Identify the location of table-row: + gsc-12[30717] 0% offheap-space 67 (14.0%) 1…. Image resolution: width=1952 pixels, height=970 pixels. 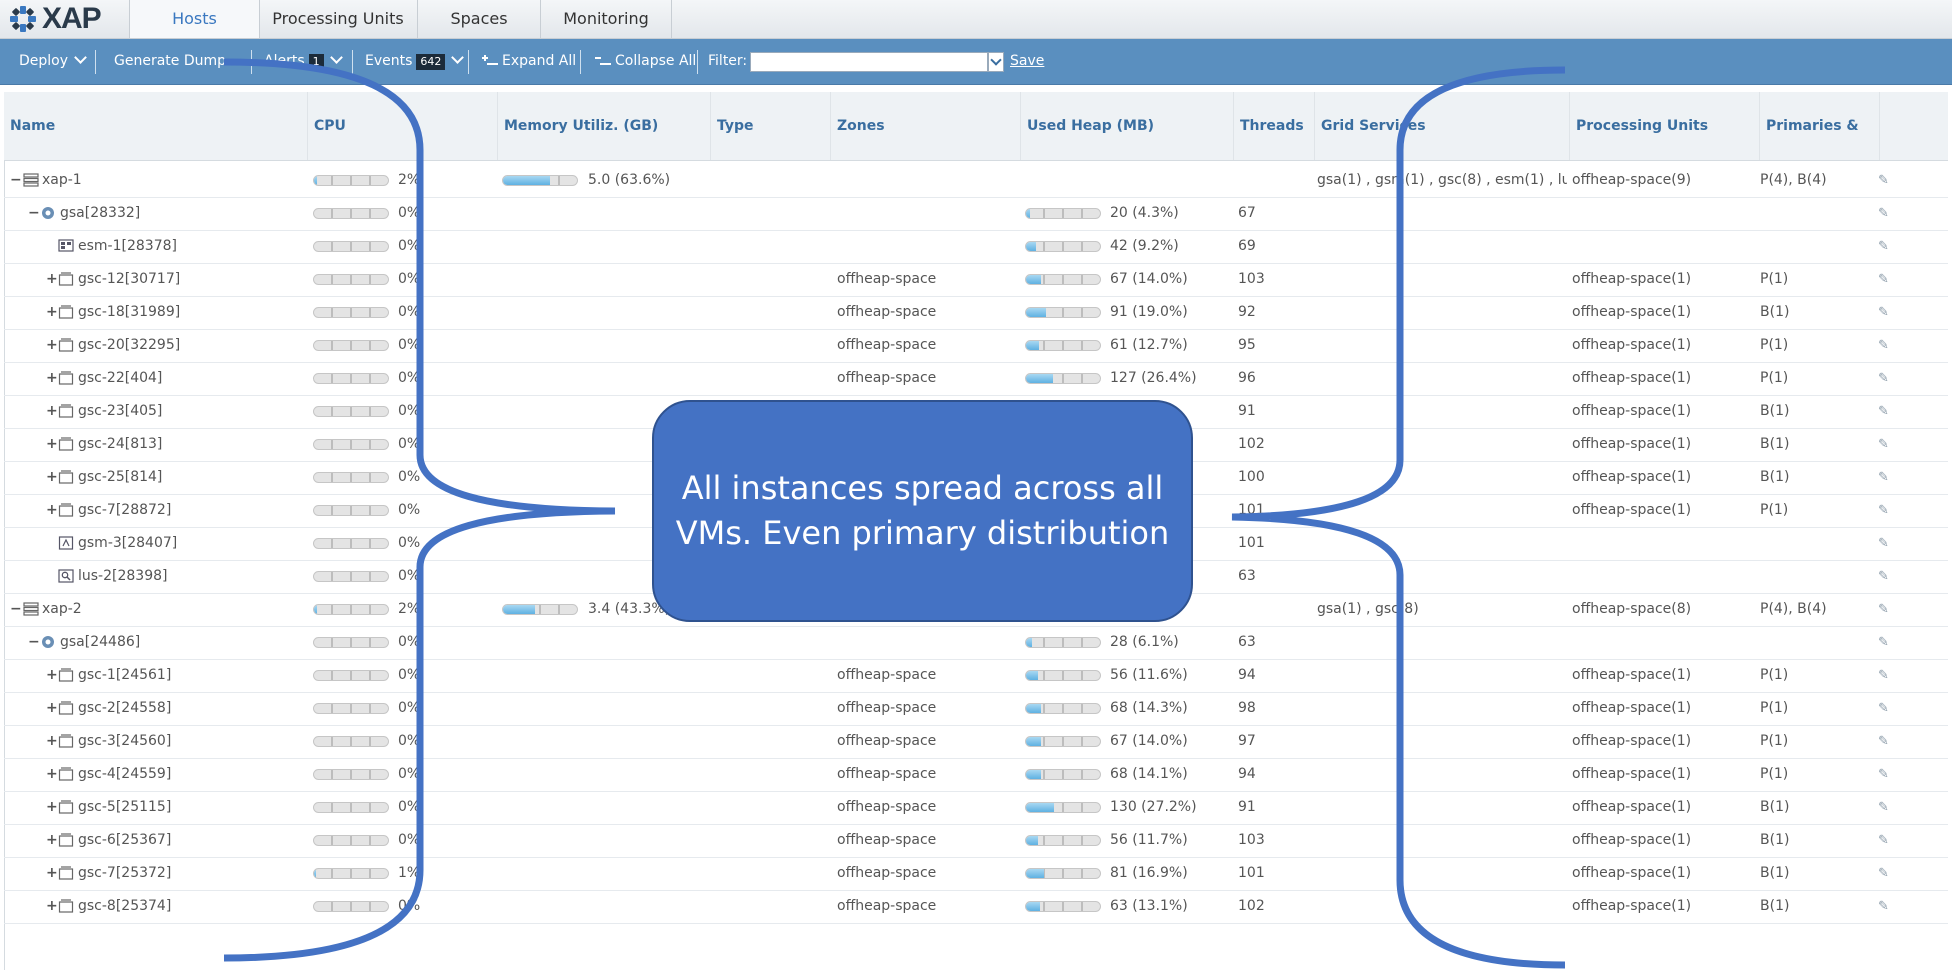
(976, 280).